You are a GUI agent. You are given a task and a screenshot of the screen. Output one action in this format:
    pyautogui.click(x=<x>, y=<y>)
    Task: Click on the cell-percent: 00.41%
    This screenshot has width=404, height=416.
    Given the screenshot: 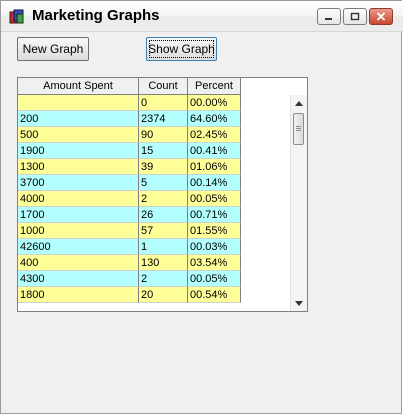 What is the action you would take?
    pyautogui.click(x=214, y=151)
    